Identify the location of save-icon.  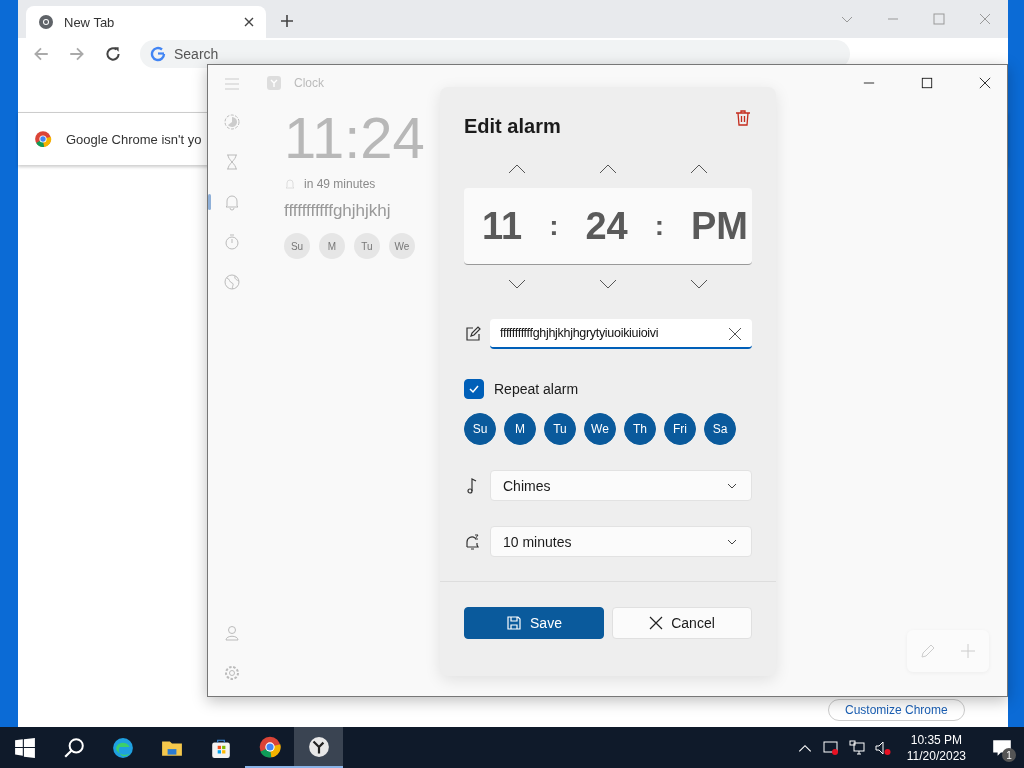
(514, 623).